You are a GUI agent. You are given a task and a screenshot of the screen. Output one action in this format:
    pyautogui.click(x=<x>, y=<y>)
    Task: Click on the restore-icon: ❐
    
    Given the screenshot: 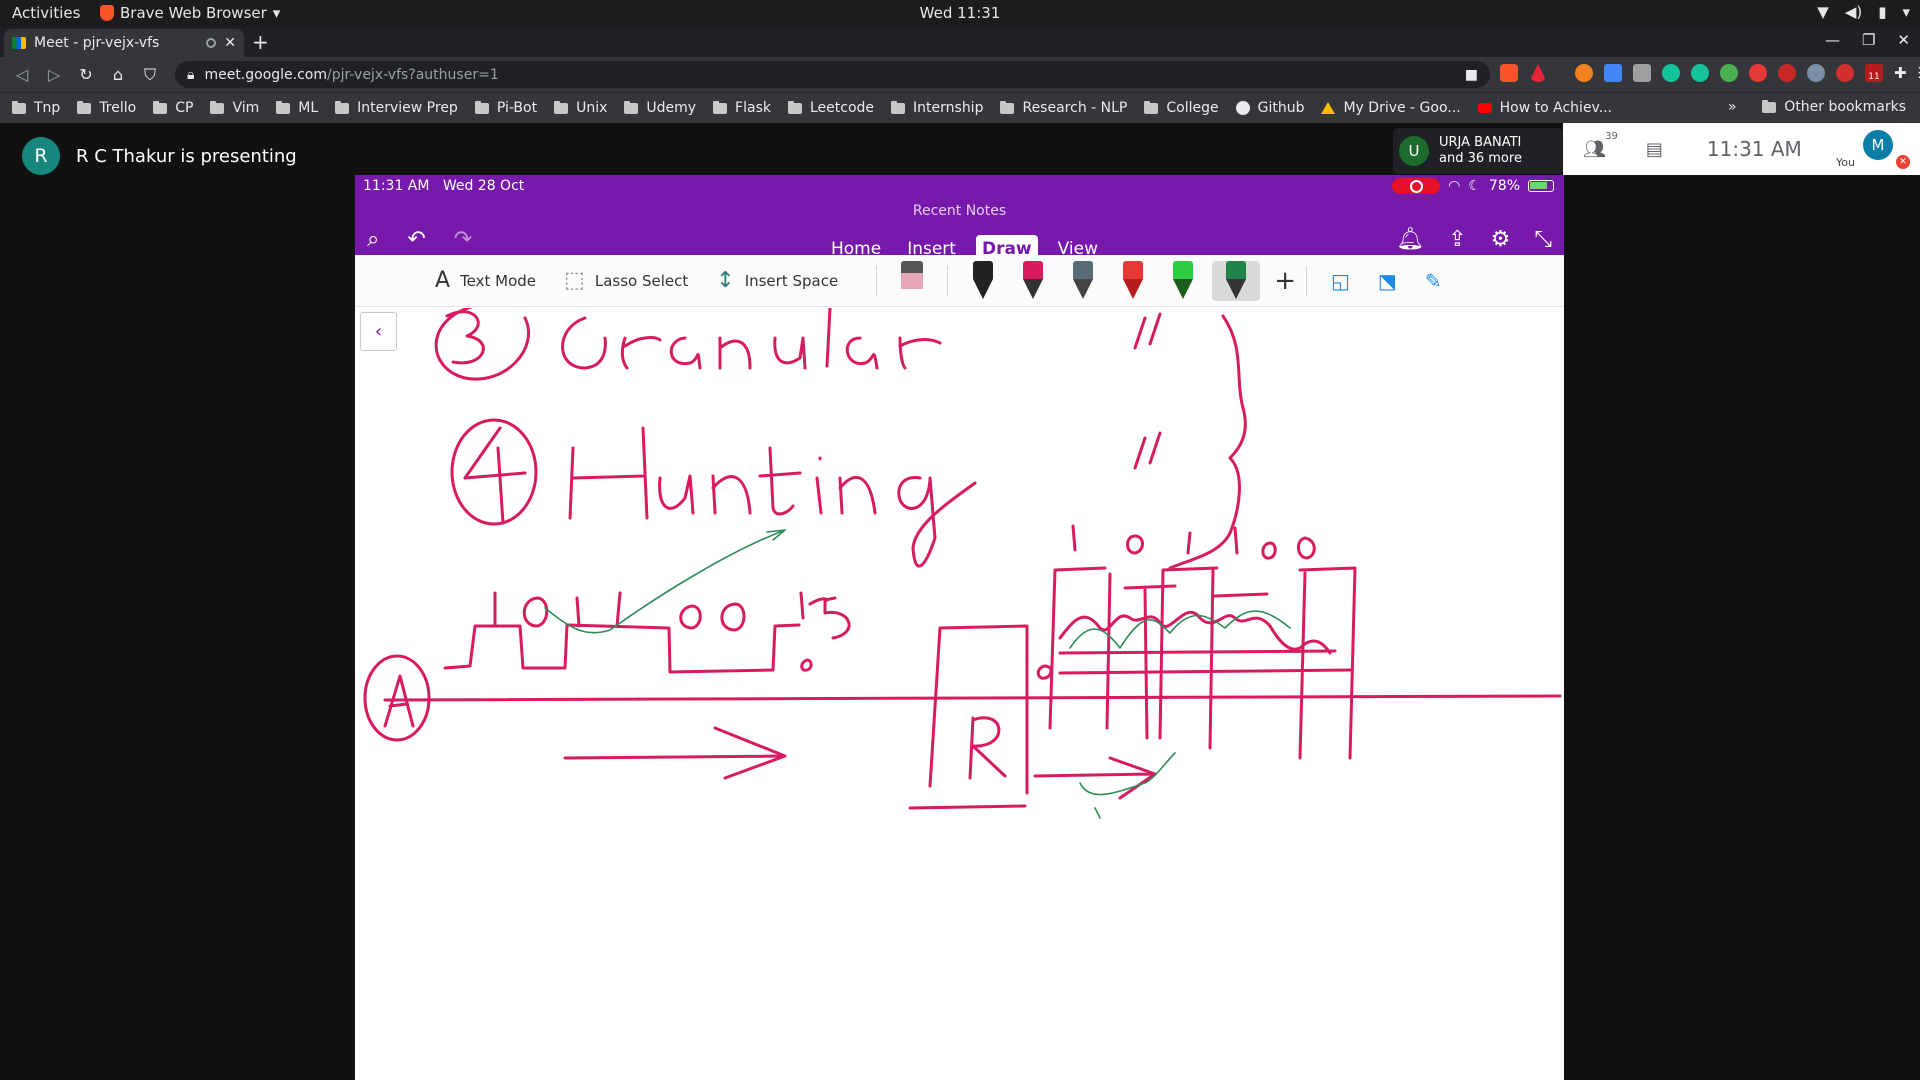 What is the action you would take?
    pyautogui.click(x=1868, y=40)
    